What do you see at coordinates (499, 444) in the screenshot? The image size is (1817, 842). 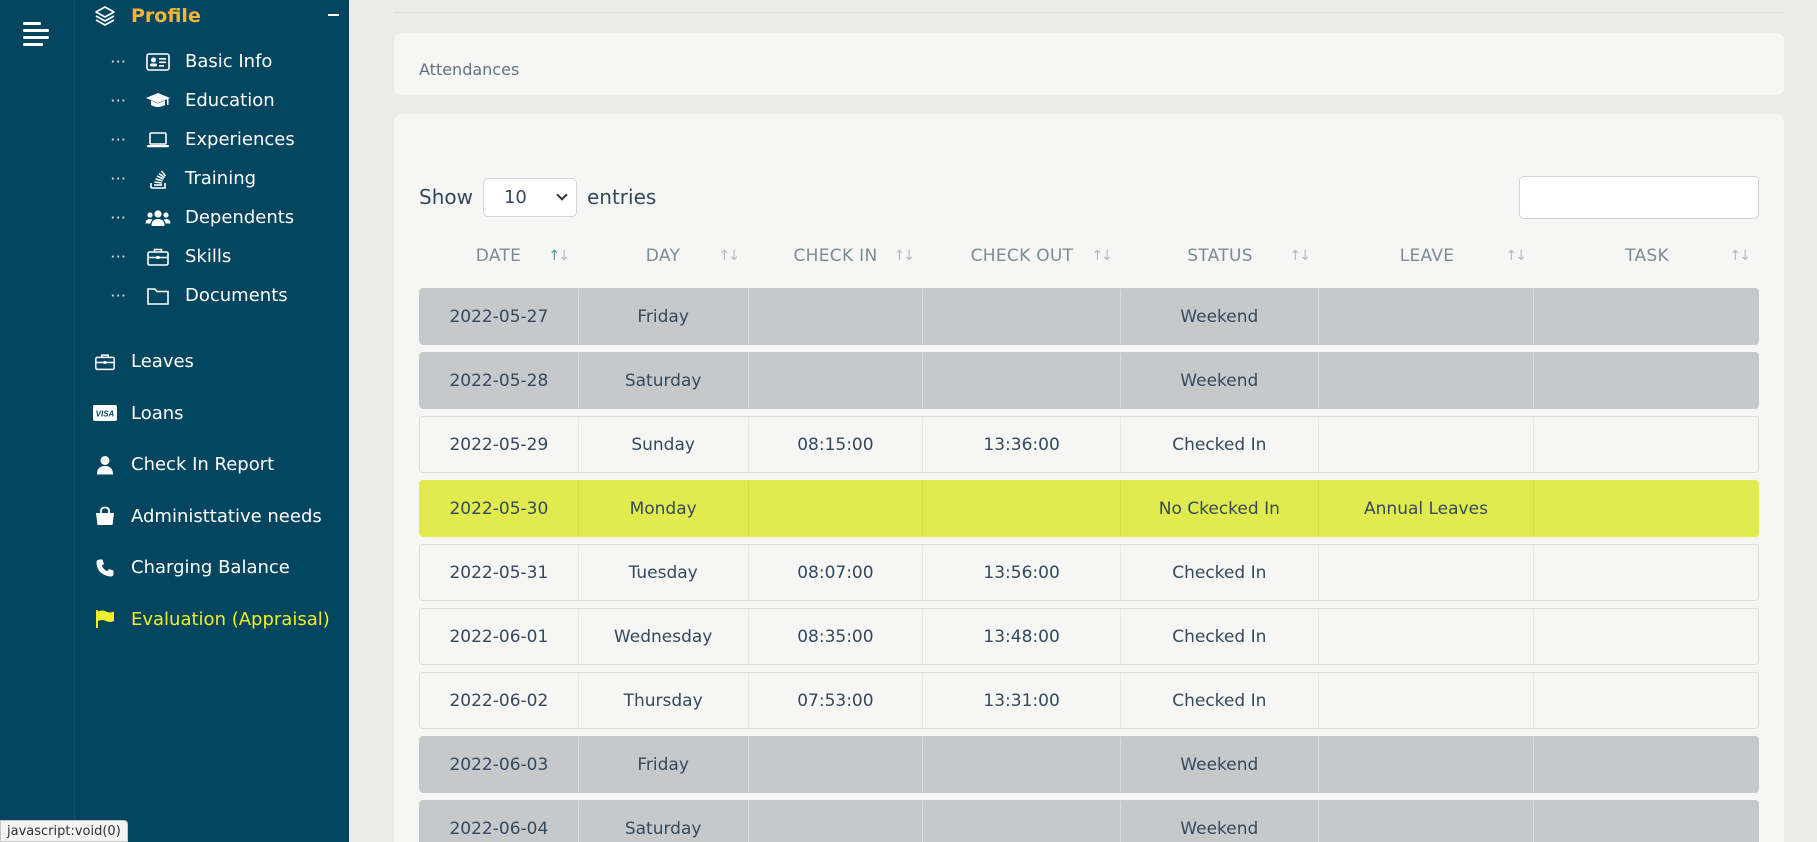 I see `cell-date: 2022-05-29` at bounding box center [499, 444].